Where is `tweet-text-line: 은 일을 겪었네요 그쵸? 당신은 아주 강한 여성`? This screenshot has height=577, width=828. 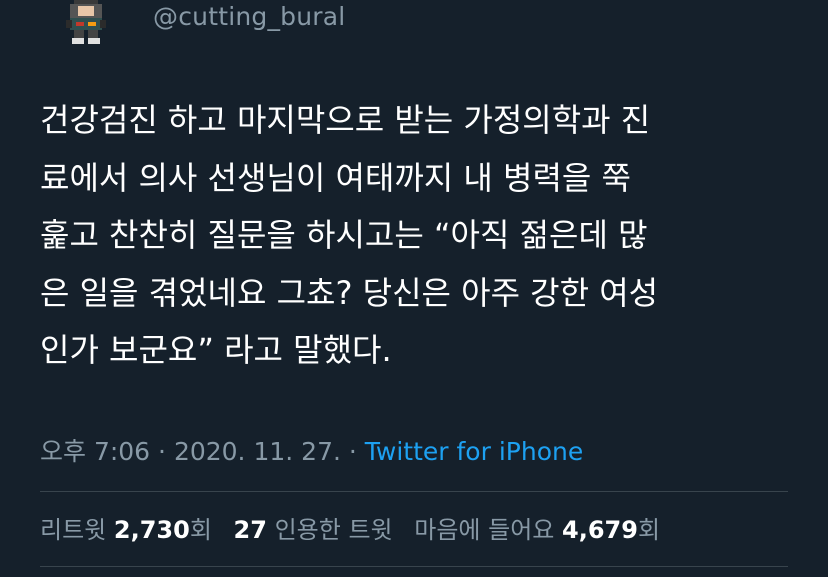
tweet-text-line: 은 일을 겪었네요 그쵸? 당신은 아주 강한 여성 is located at coordinates (349, 292).